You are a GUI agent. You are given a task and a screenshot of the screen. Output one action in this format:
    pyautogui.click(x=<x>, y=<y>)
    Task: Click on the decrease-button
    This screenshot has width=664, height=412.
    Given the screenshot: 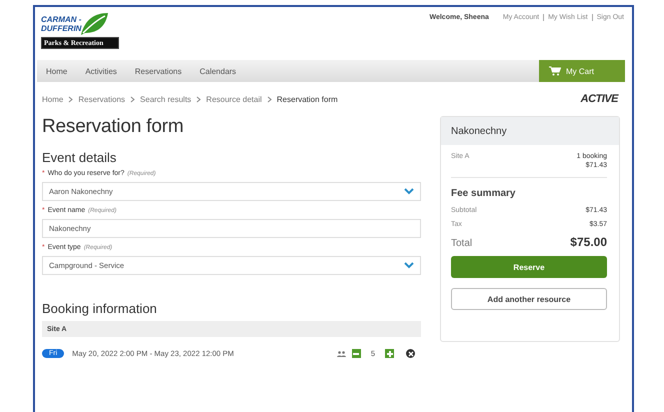 What is the action you would take?
    pyautogui.click(x=356, y=353)
    